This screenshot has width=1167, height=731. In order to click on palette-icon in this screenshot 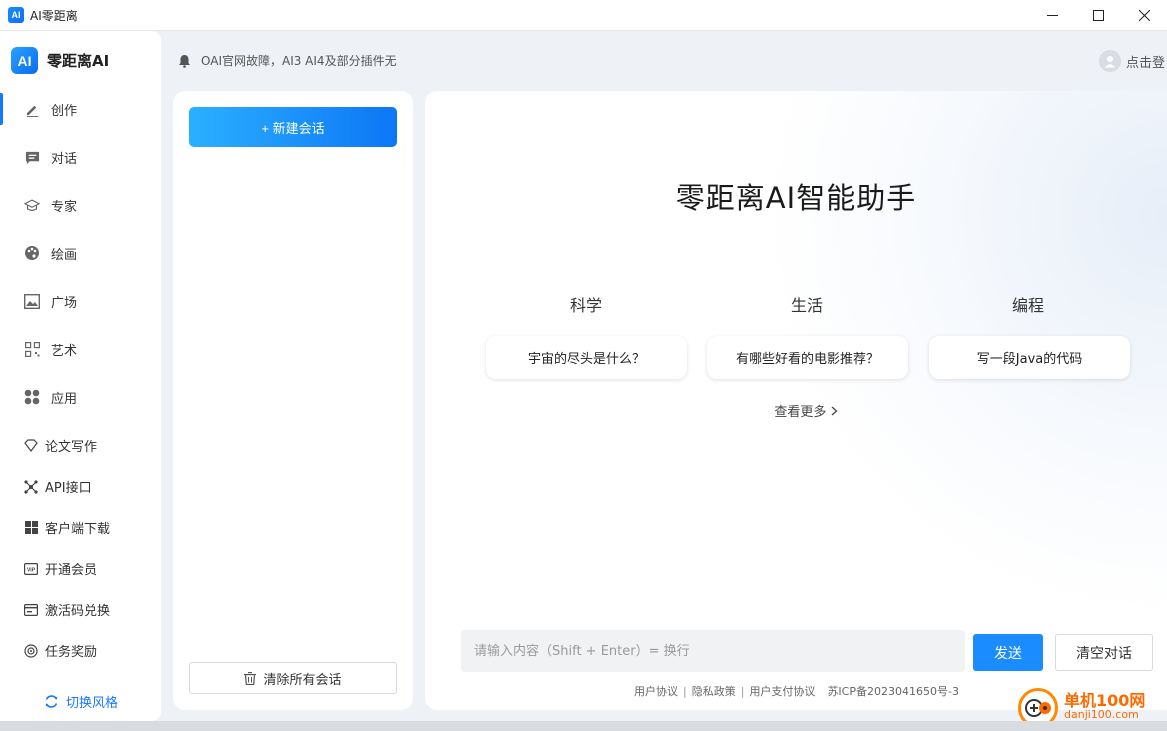, I will do `click(32, 253)`.